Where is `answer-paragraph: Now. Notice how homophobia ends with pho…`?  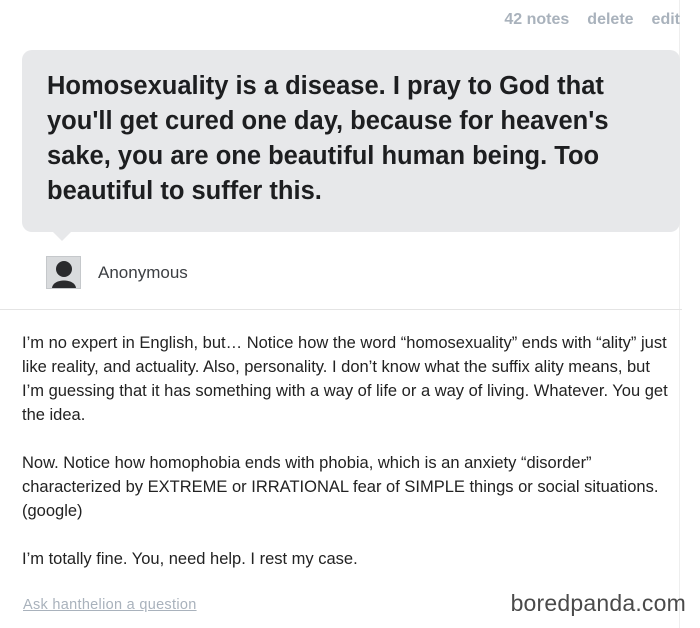
answer-paragraph: Now. Notice how homophobia ends with pho… is located at coordinates (340, 487).